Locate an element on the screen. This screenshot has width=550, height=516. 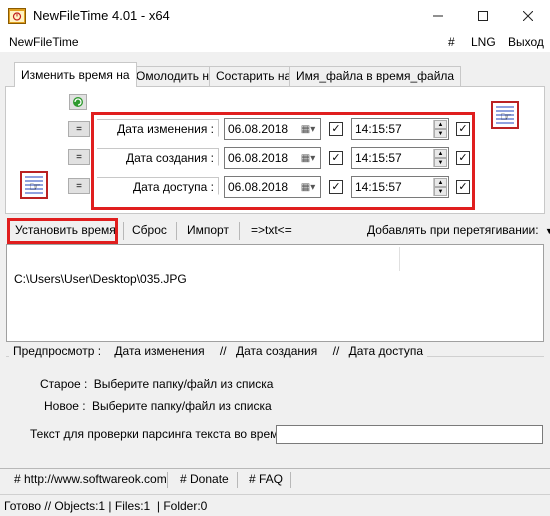
menu-bar: NewFileTime # LNG Выход is located at coordinates (275, 42).